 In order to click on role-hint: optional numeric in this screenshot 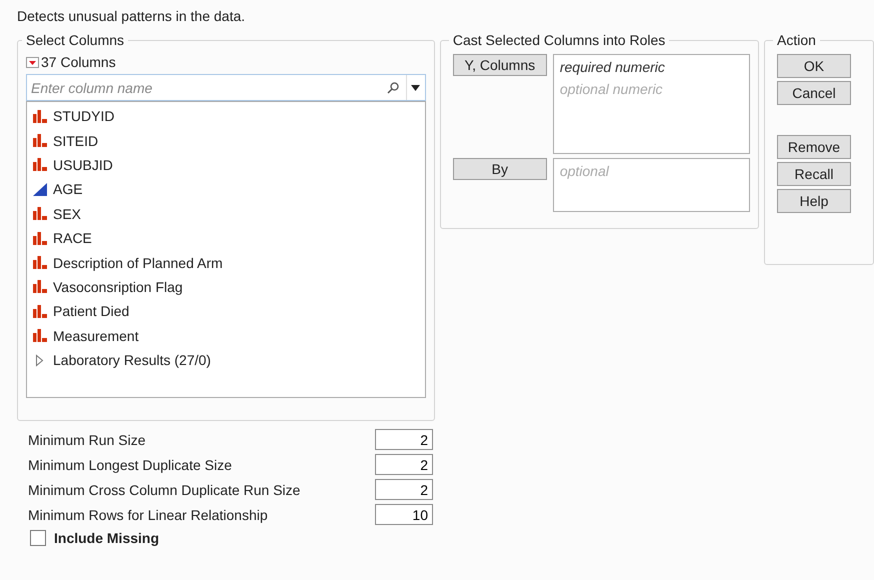, I will do `click(612, 90)`.